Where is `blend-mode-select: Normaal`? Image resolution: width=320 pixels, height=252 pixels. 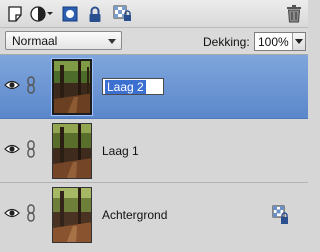
blend-mode-select: Normaal is located at coordinates (63, 40).